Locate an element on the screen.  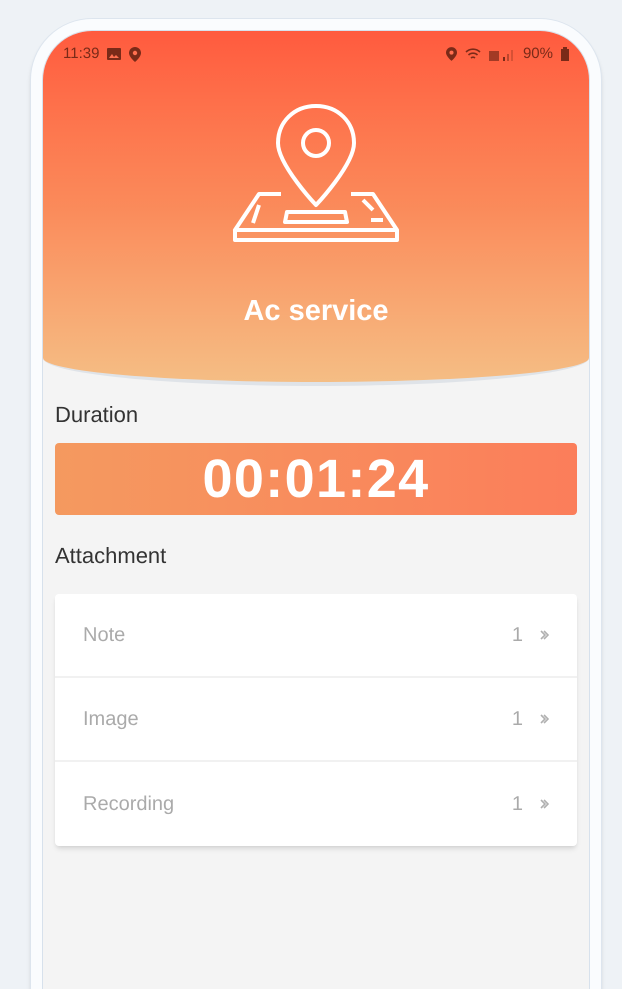
duration-label: Duration is located at coordinates (97, 415).